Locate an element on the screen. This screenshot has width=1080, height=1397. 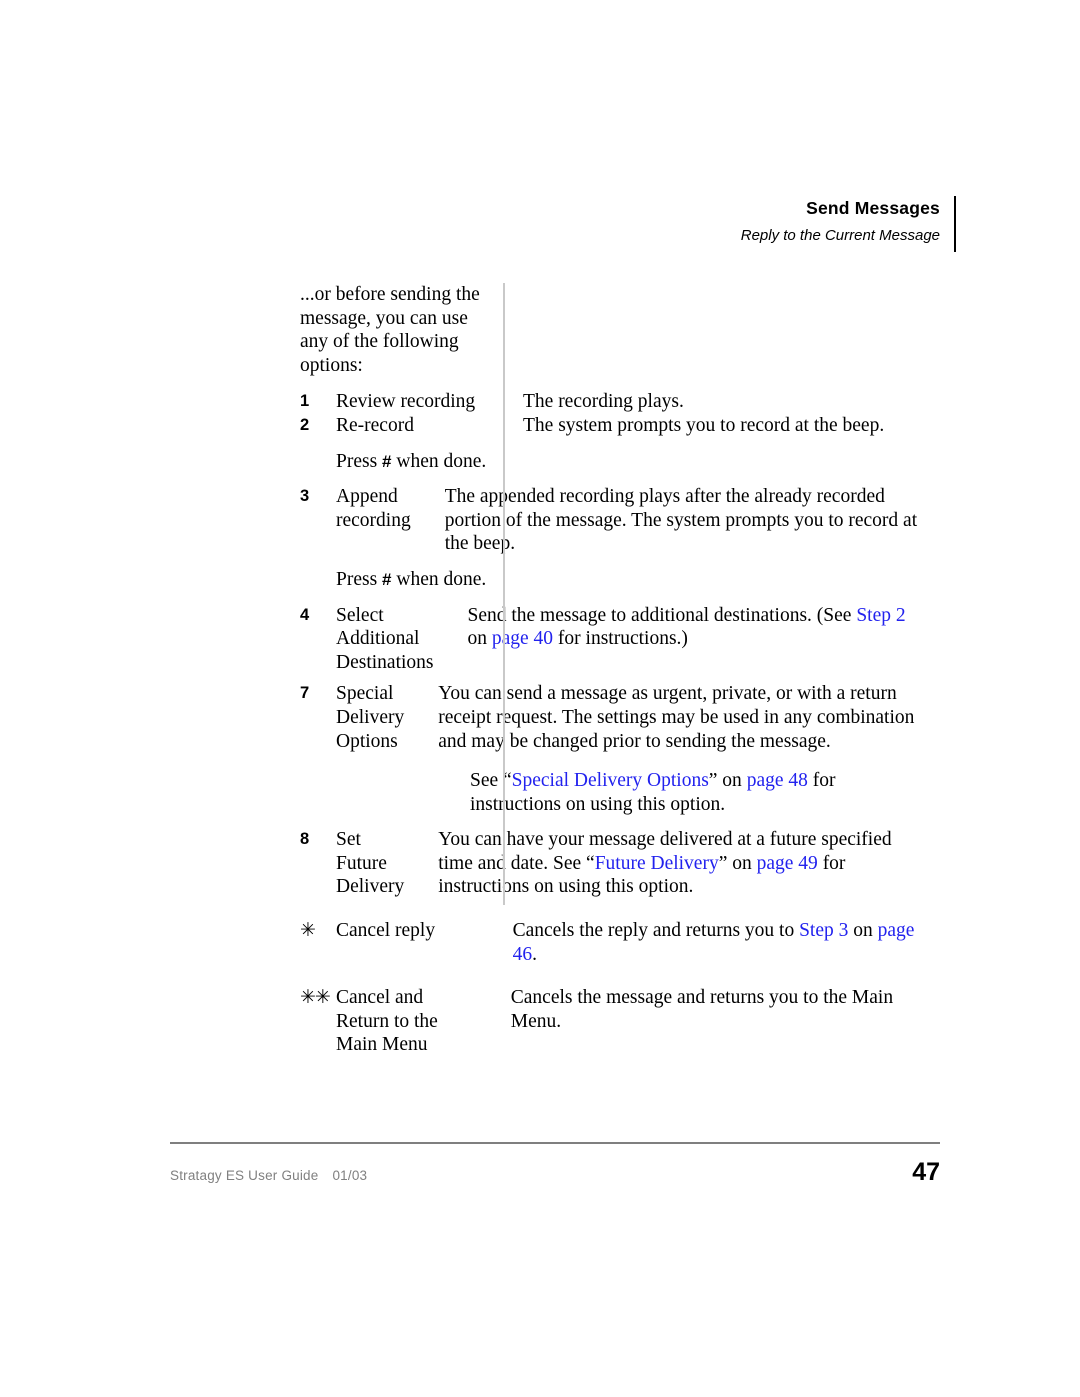
page-number: 47 is located at coordinates (926, 1172).